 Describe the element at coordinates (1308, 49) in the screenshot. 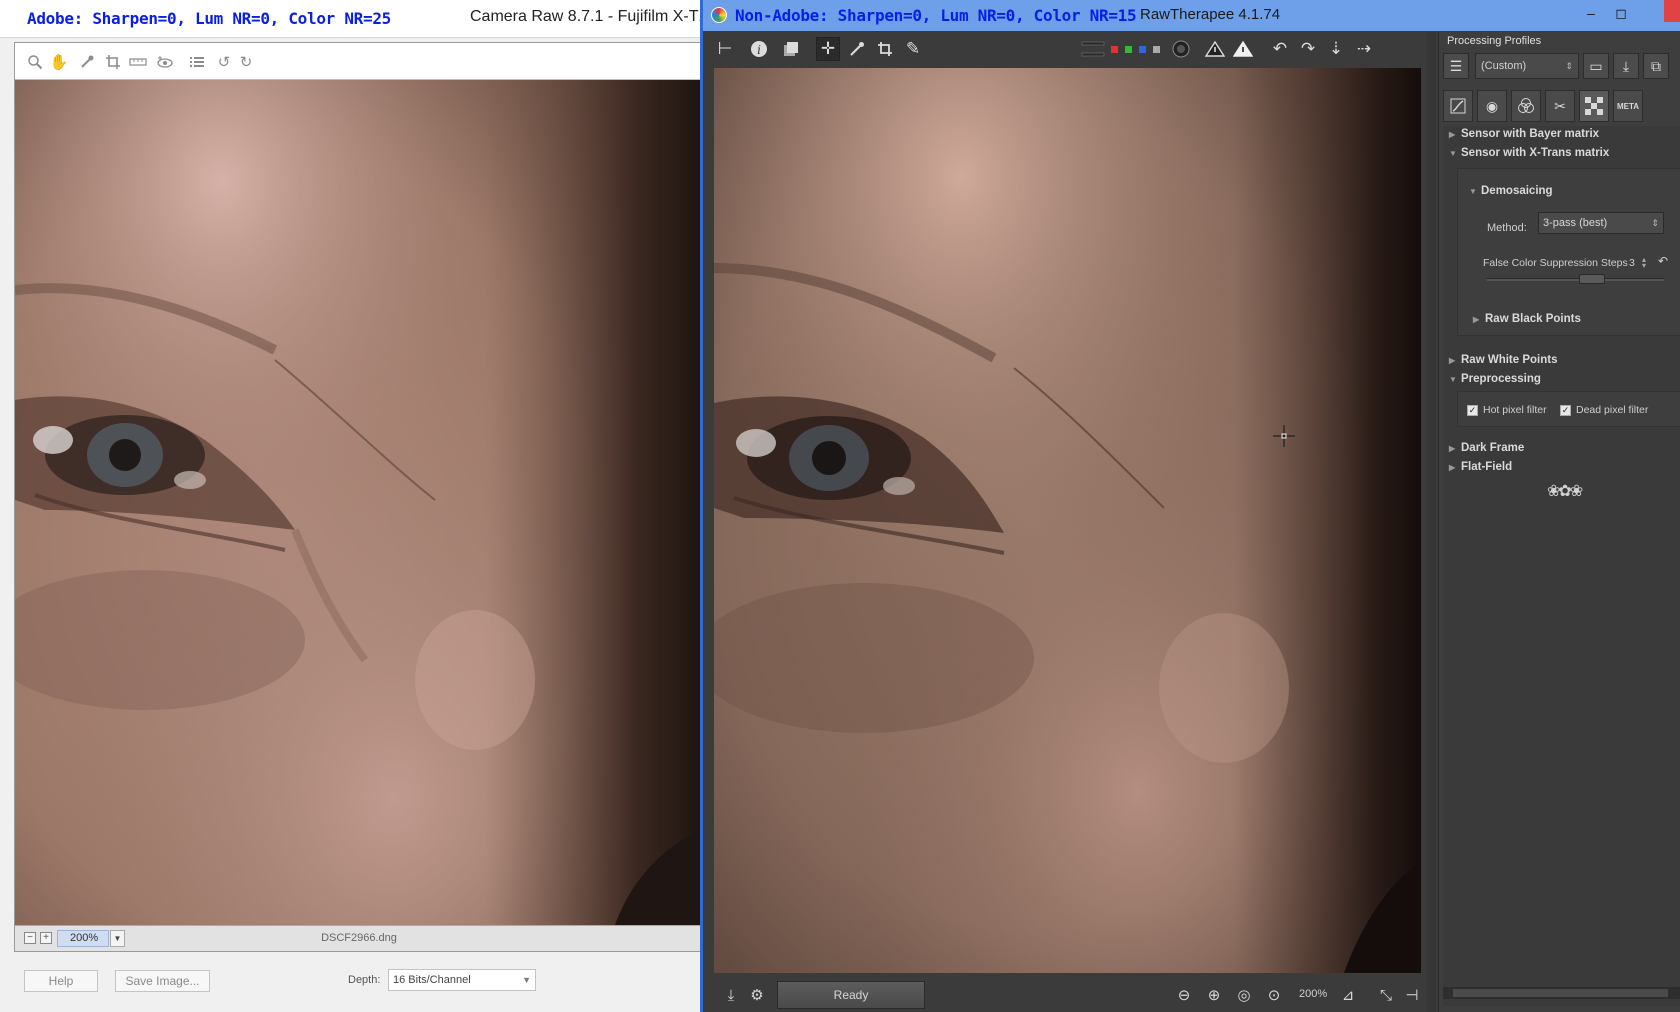

I see `rotate-right-icon: ↷` at that location.